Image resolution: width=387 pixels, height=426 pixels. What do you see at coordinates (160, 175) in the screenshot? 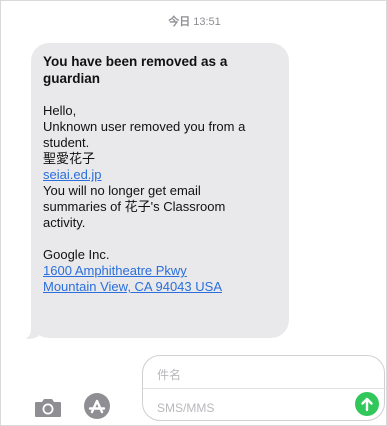
I see `domain-link: seiai.ed.jp` at bounding box center [160, 175].